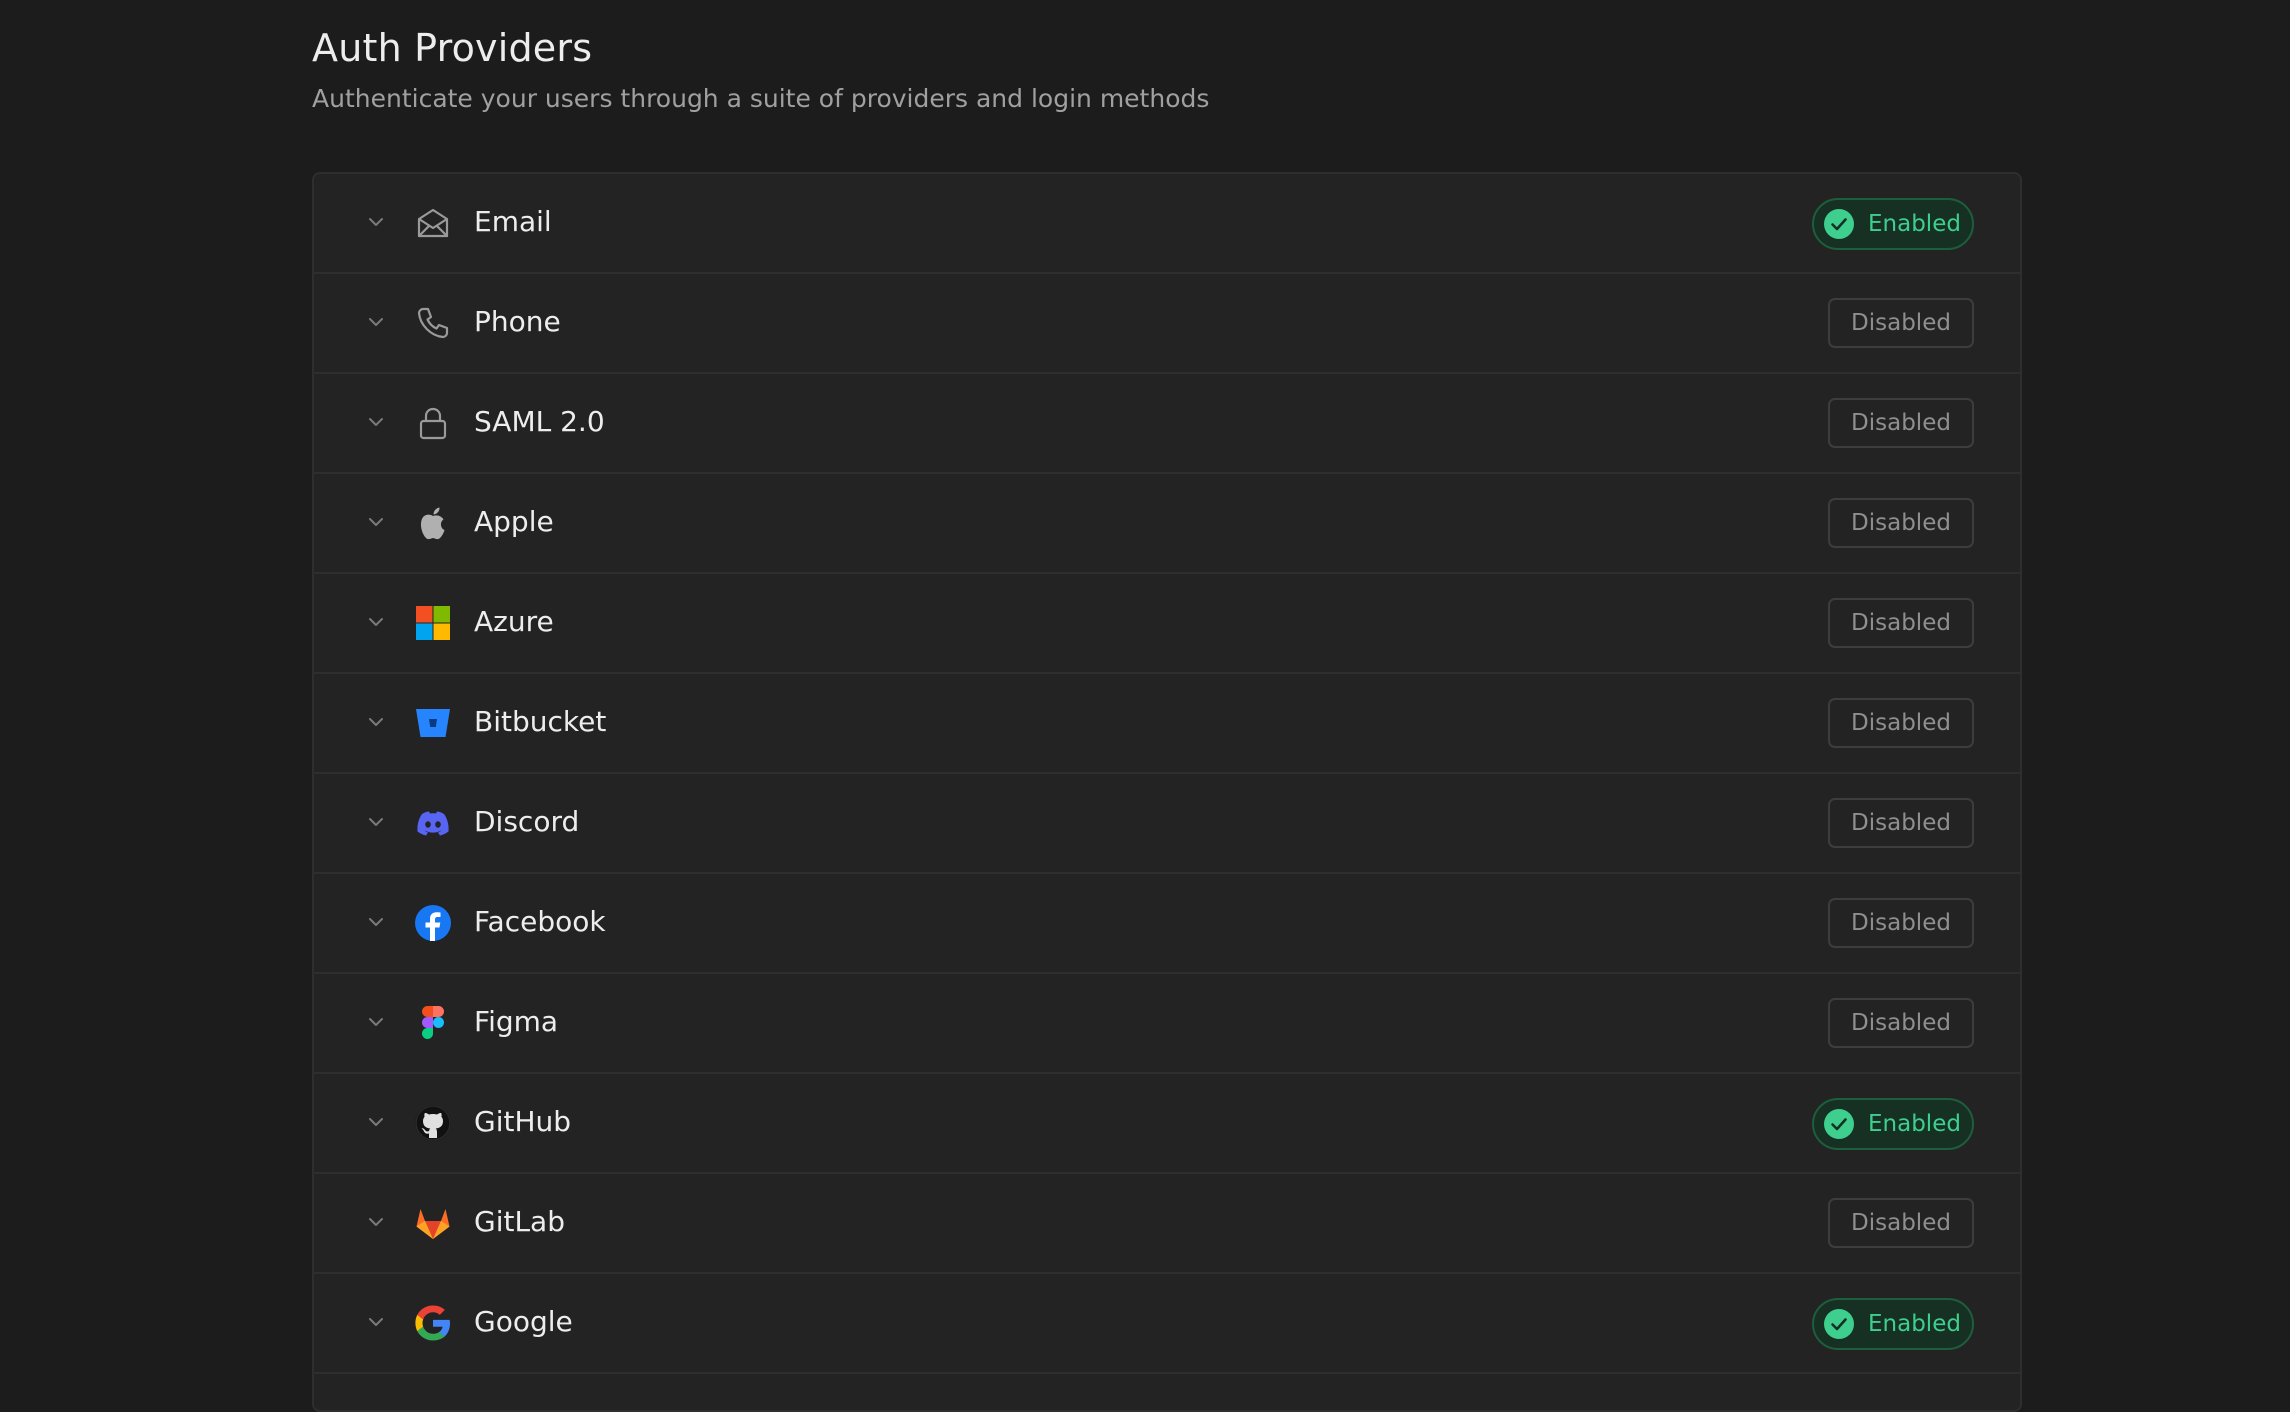 The width and height of the screenshot is (2290, 1412). Describe the element at coordinates (433, 723) in the screenshot. I see `bitbucket-icon` at that location.